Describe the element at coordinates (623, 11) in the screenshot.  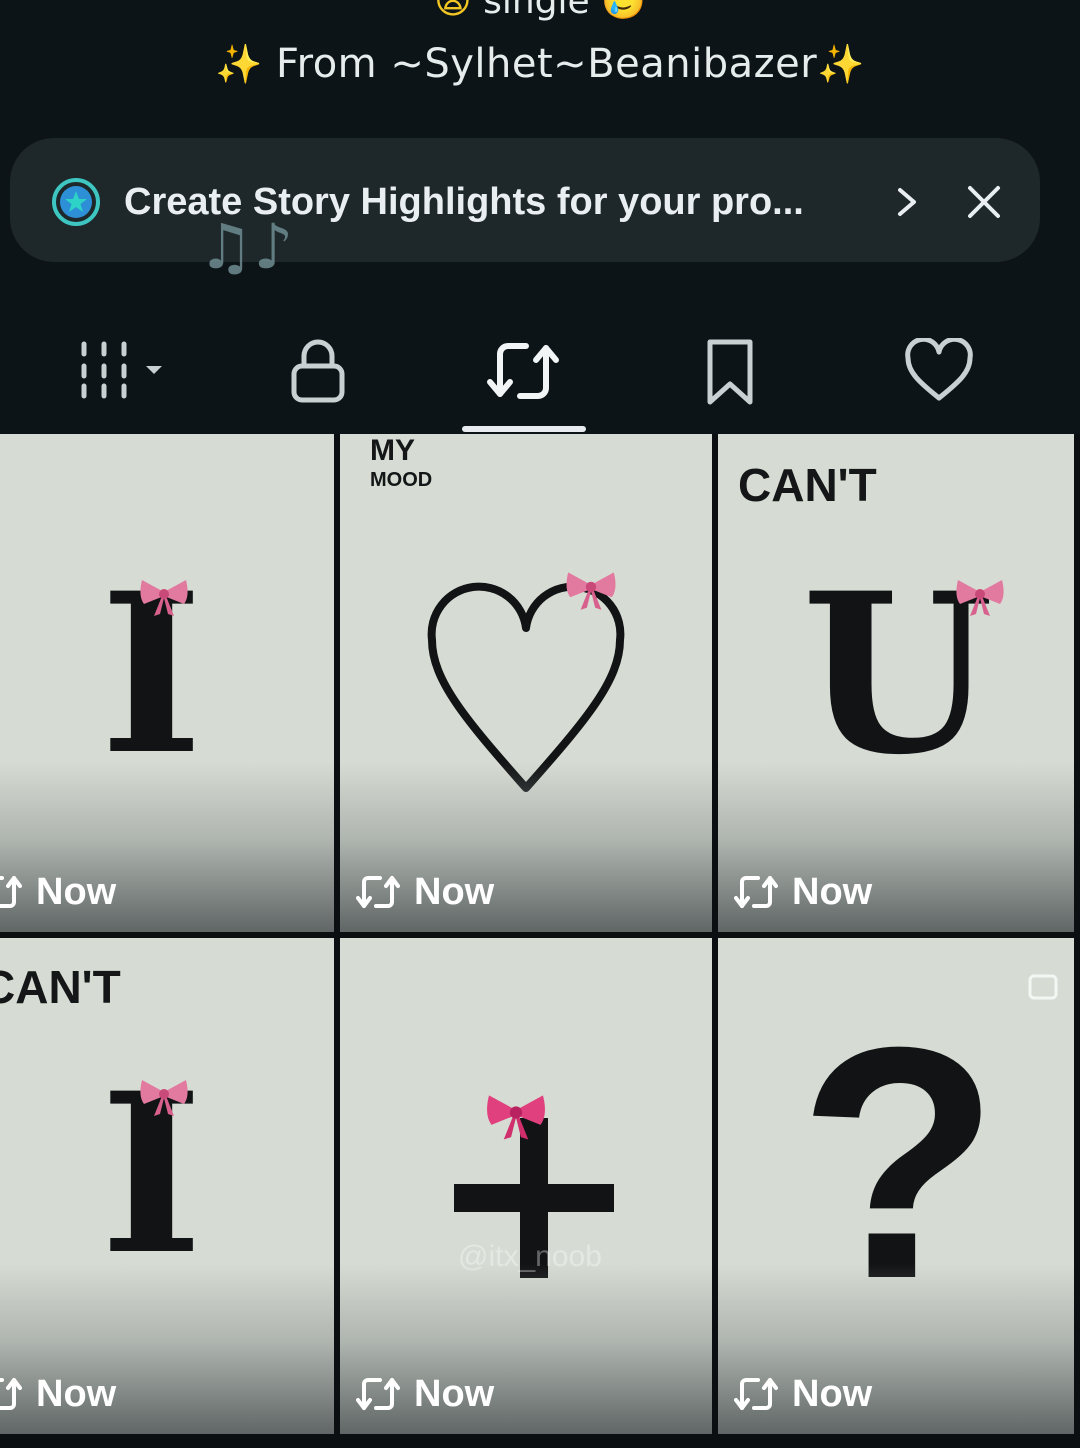
I see `smiling-tear-emoji-icon: 🥲` at that location.